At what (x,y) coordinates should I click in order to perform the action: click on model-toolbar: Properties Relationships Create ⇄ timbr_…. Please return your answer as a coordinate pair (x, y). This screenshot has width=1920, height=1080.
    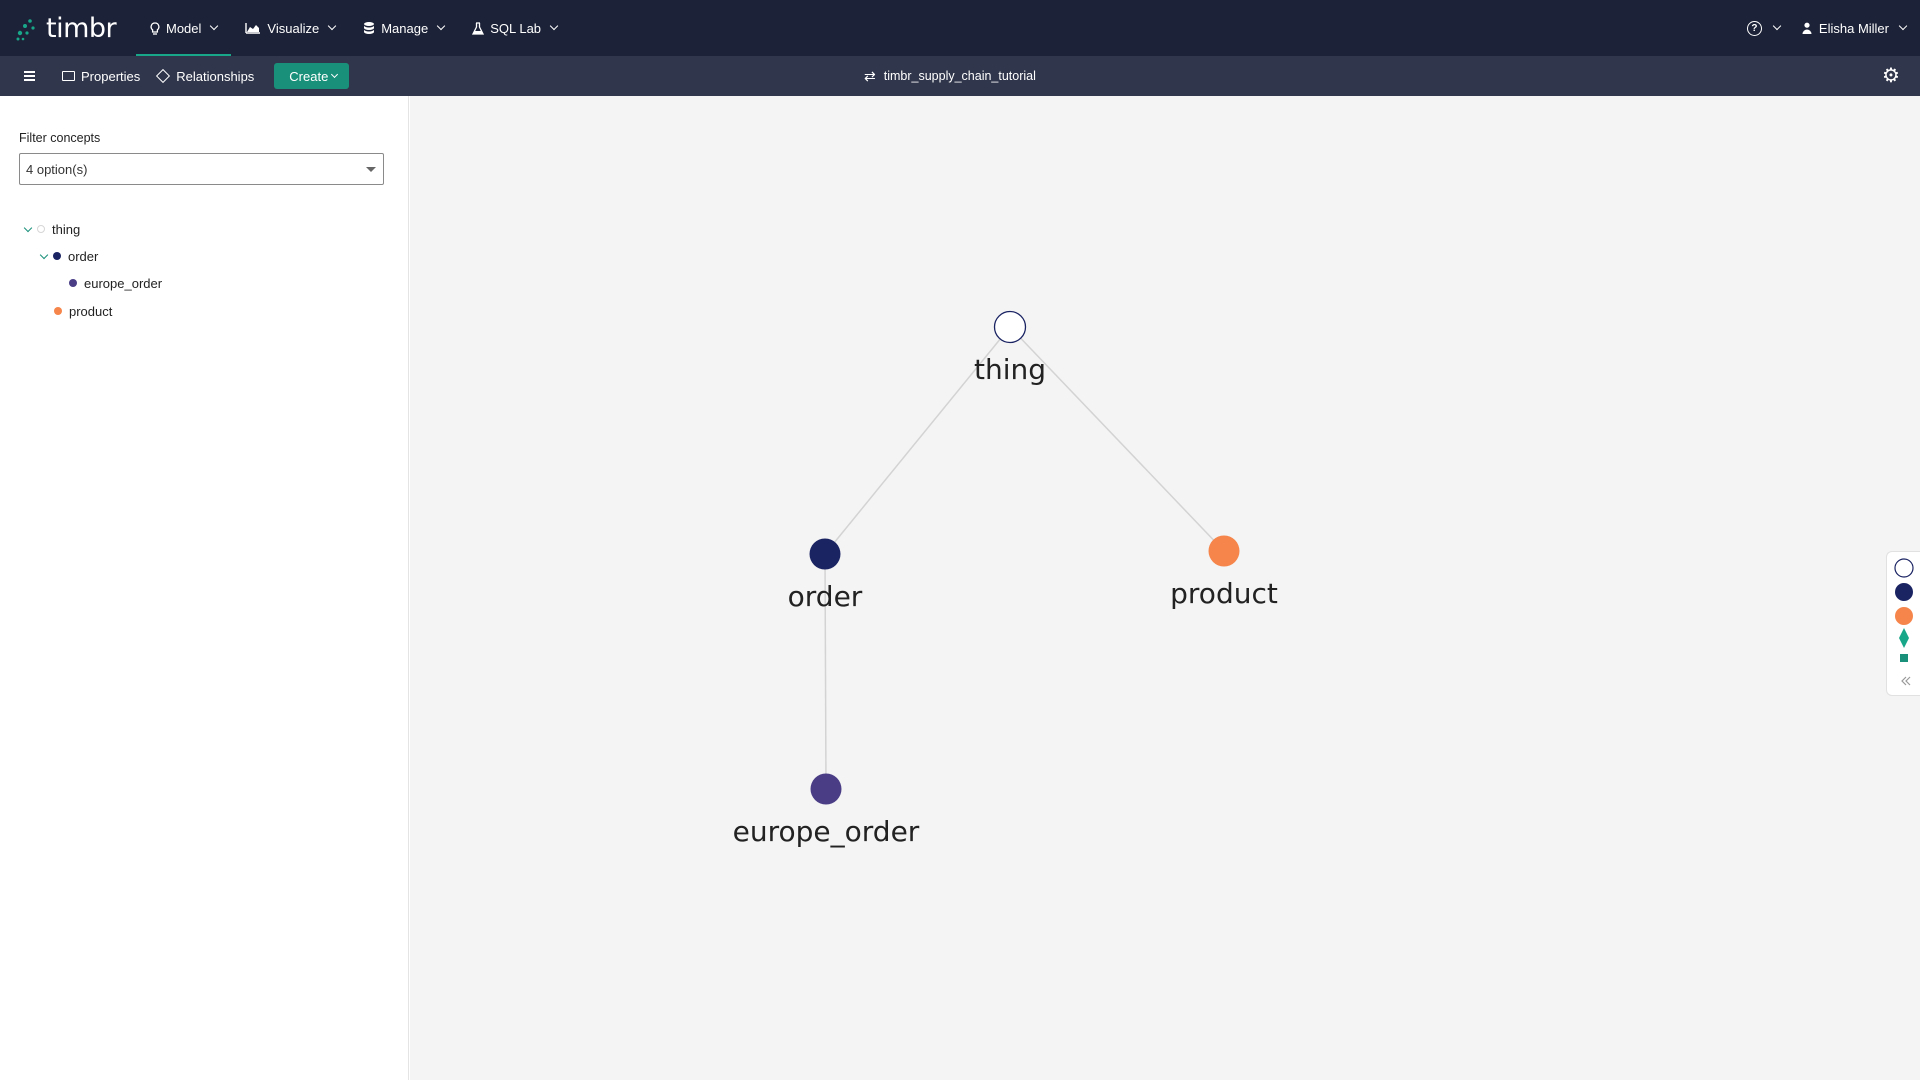
    Looking at the image, I should click on (960, 76).